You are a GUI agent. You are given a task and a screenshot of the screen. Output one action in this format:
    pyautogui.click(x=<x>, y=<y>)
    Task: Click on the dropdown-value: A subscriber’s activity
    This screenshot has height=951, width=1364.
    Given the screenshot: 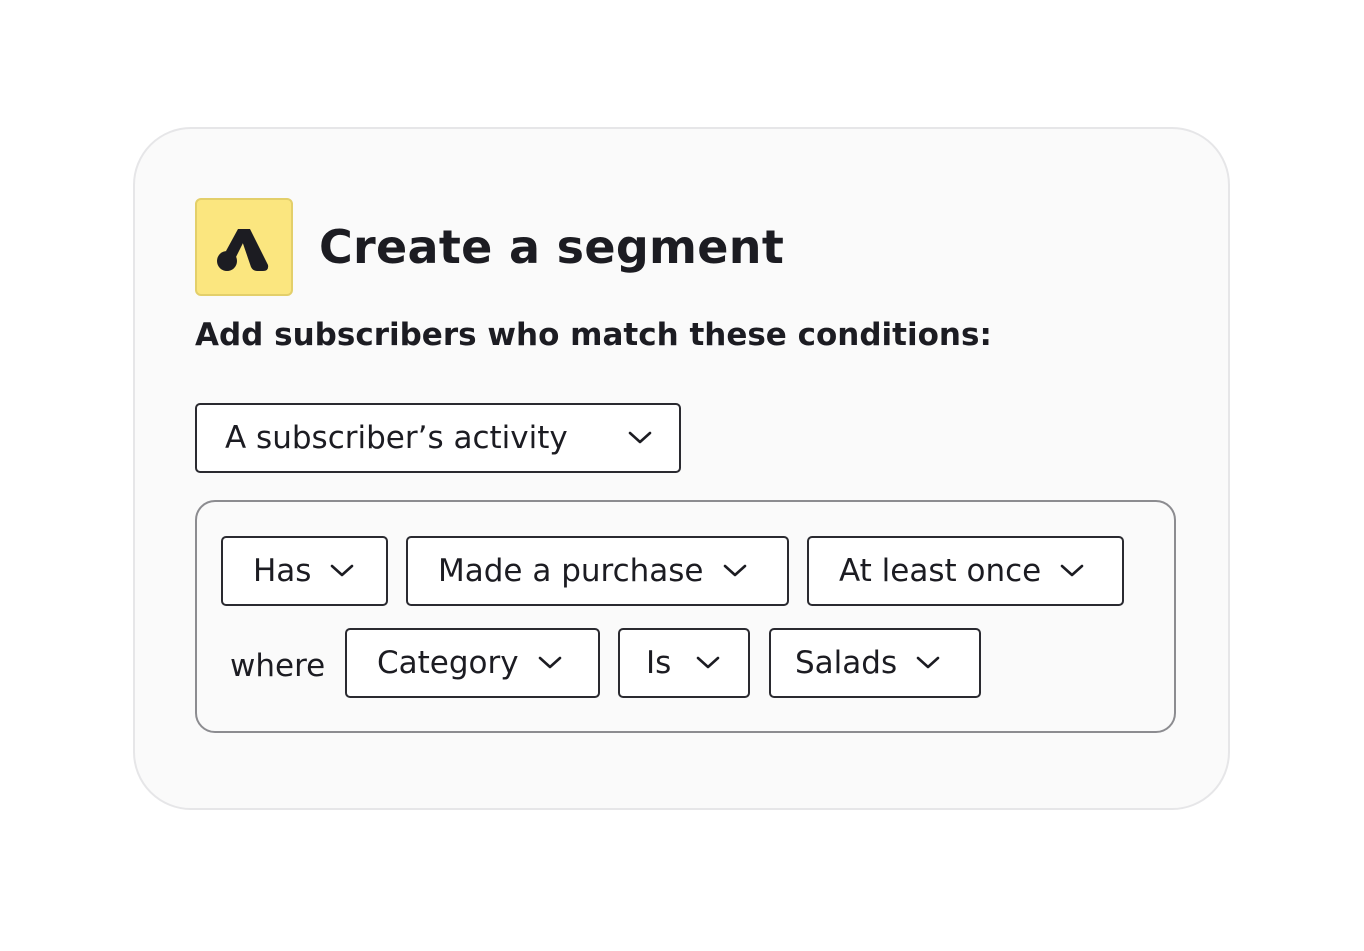 What is the action you would take?
    pyautogui.click(x=396, y=438)
    